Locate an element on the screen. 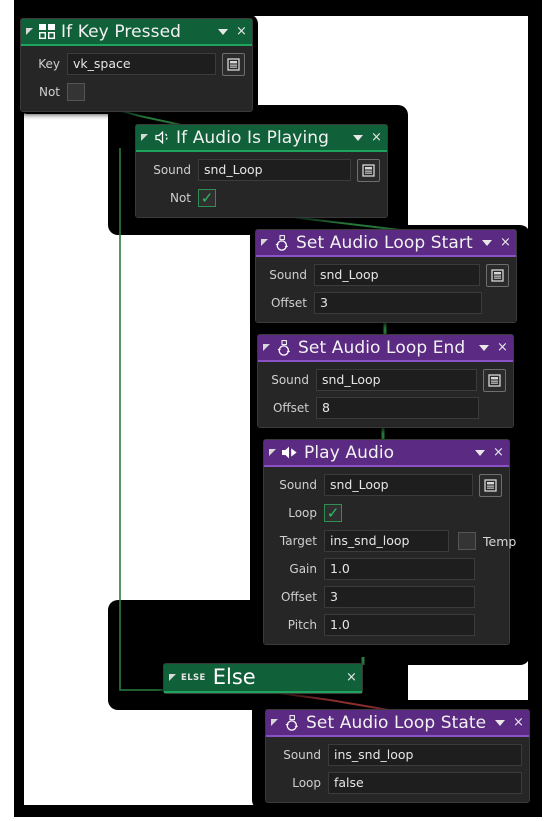 This screenshot has height=821, width=550. field-row-gain: Gain 1.0 is located at coordinates (386, 569).